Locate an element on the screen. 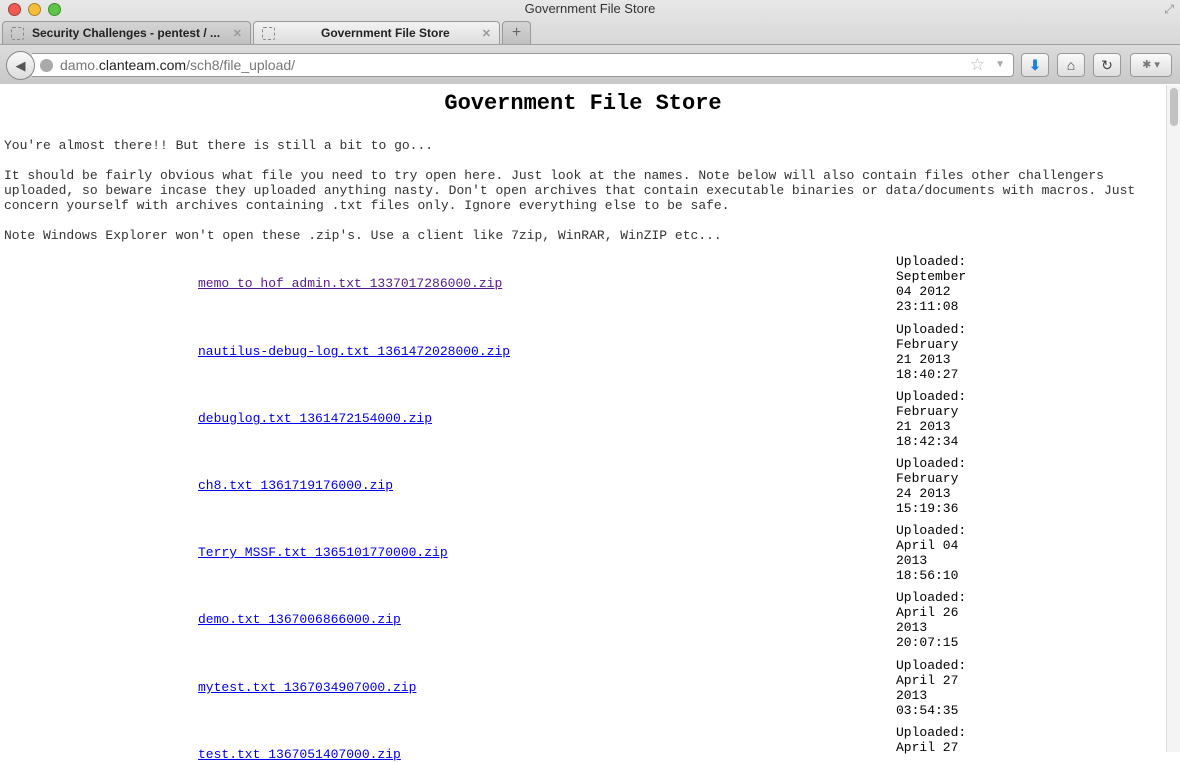  upload-date: Uploaded: April 27 is located at coordinates (936, 740).